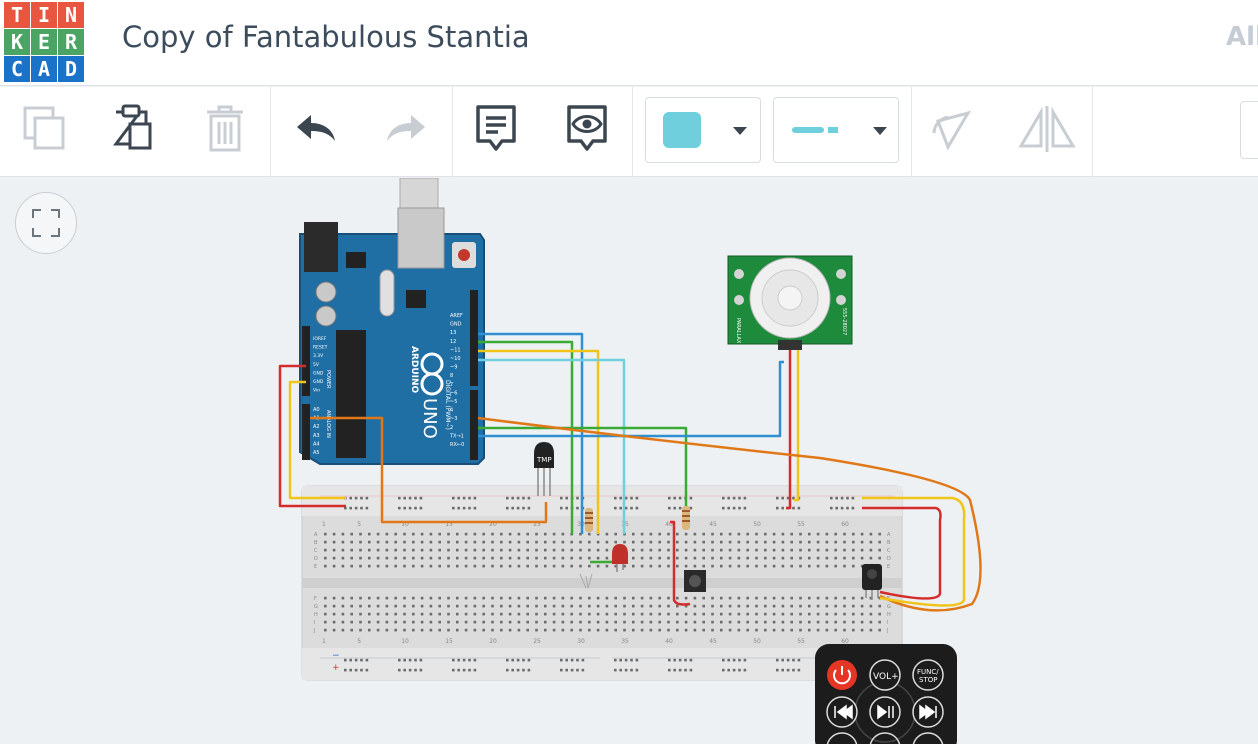 The height and width of the screenshot is (744, 1258). Describe the element at coordinates (45, 129) in the screenshot. I see `copy-icon` at that location.